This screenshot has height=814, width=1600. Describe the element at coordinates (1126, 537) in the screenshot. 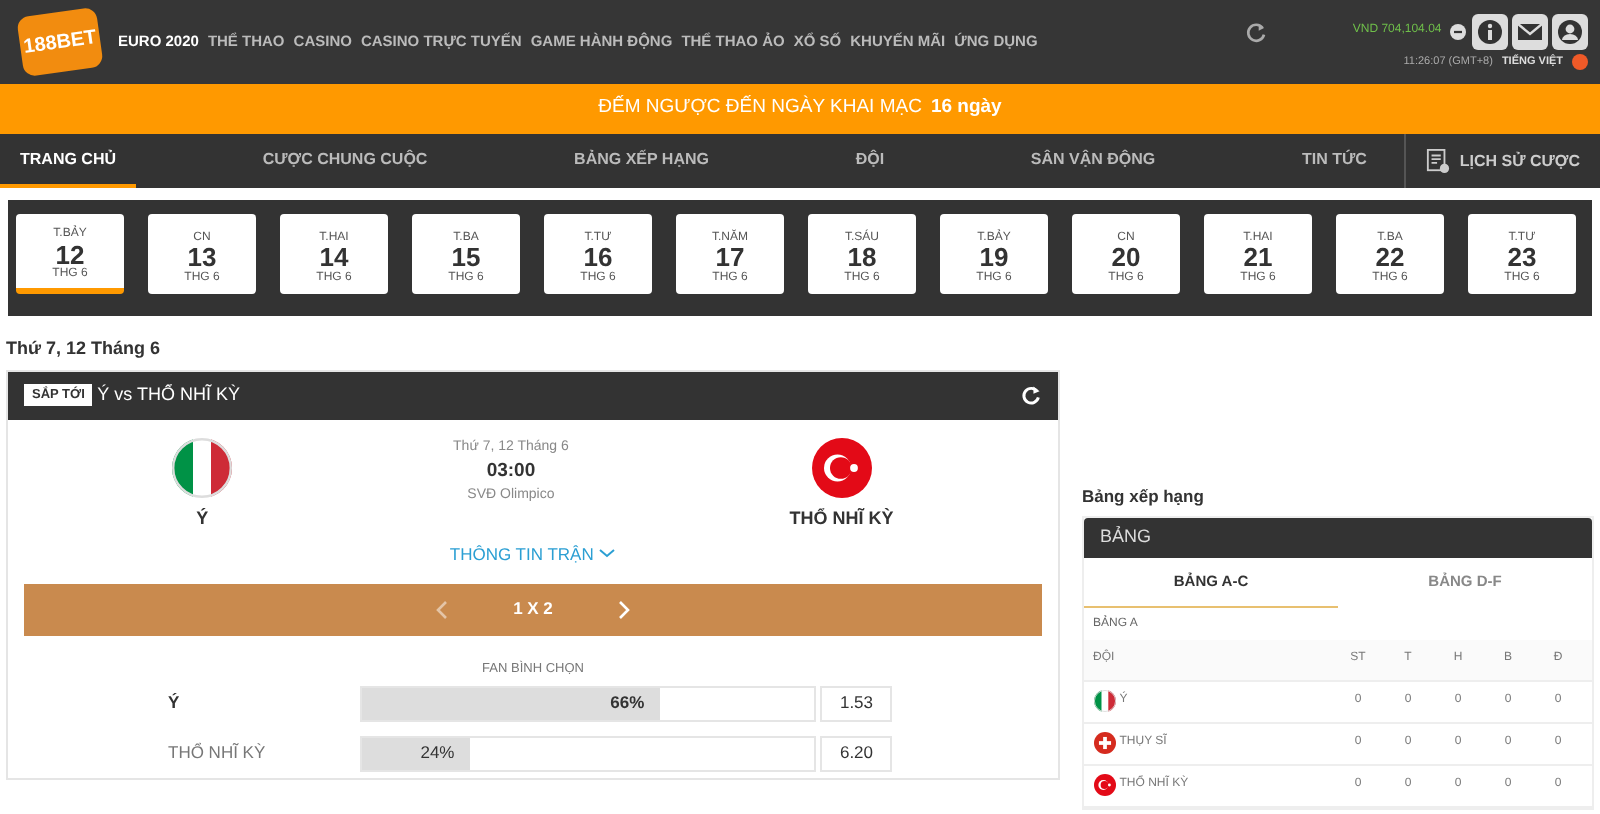

I see `panel-header: BẢNG` at that location.